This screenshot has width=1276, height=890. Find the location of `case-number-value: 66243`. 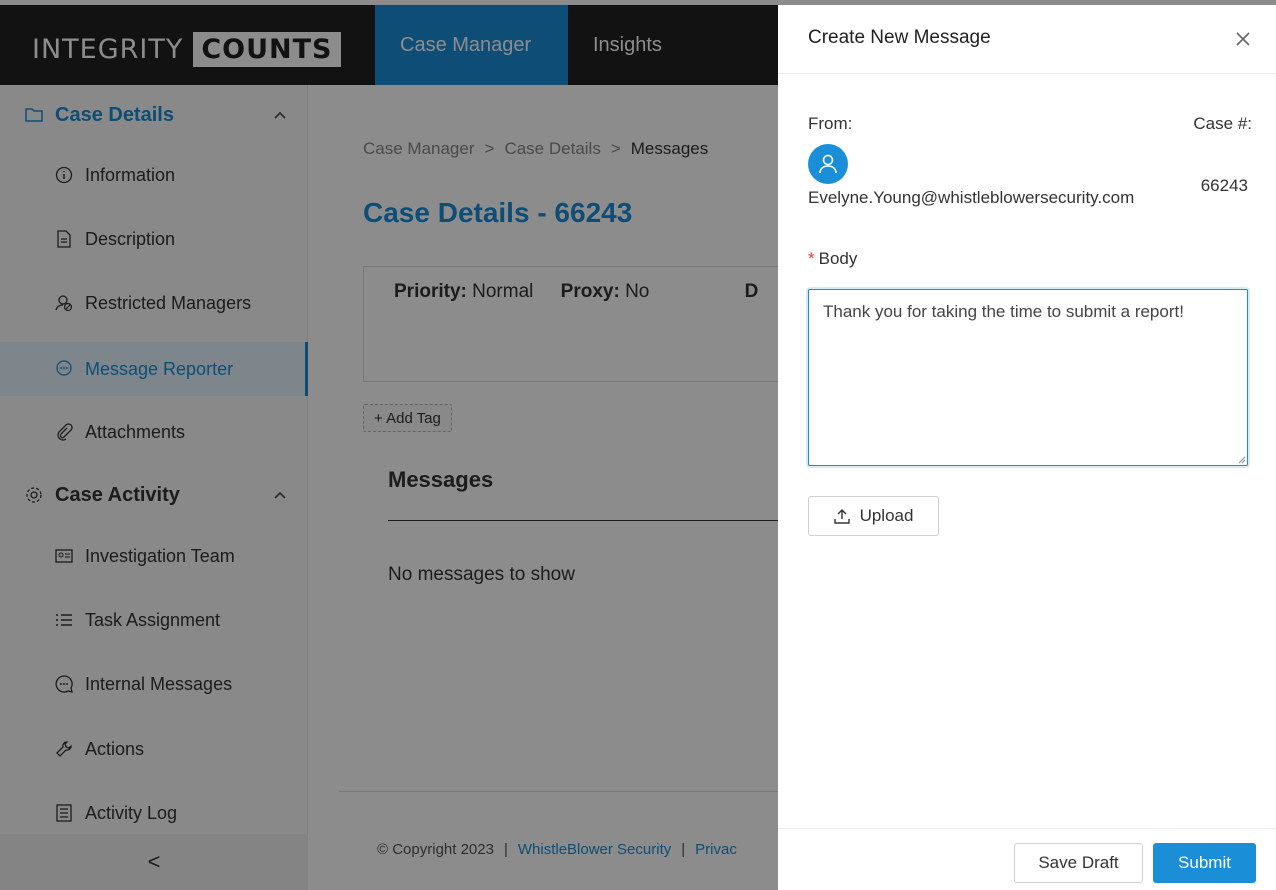

case-number-value: 66243 is located at coordinates (1224, 185).